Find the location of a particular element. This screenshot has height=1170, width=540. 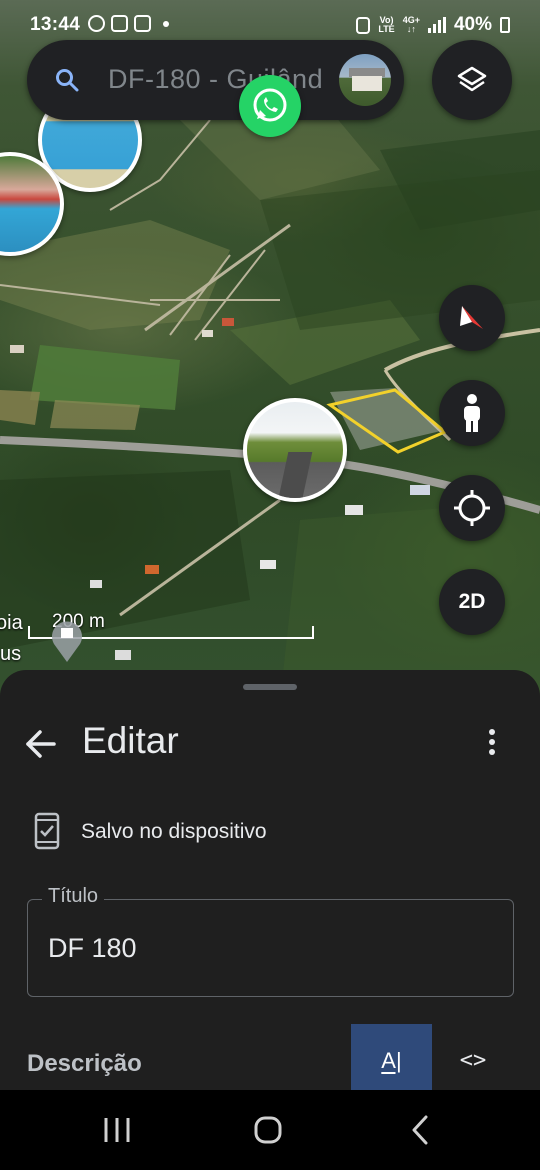

my-location-button is located at coordinates (472, 508).